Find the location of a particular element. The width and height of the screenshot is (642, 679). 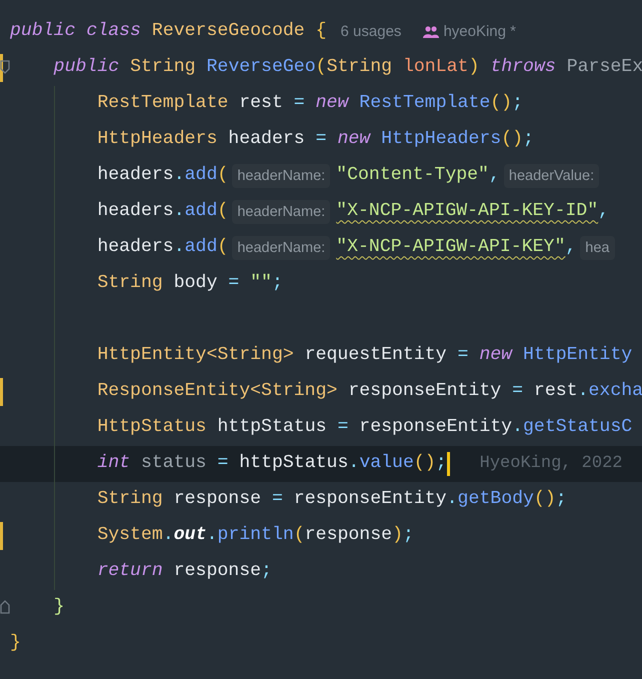

usages-link: 6 usages is located at coordinates (371, 32).